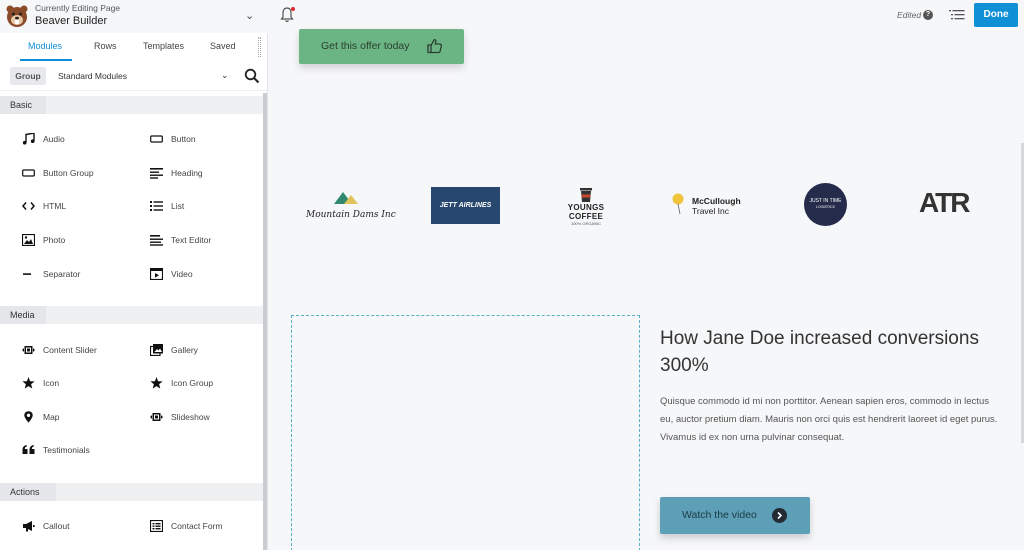 This screenshot has width=1024, height=550. What do you see at coordinates (131, 47) in the screenshot?
I see `sidebar-tabs: Modules Rows Templates Saved` at bounding box center [131, 47].